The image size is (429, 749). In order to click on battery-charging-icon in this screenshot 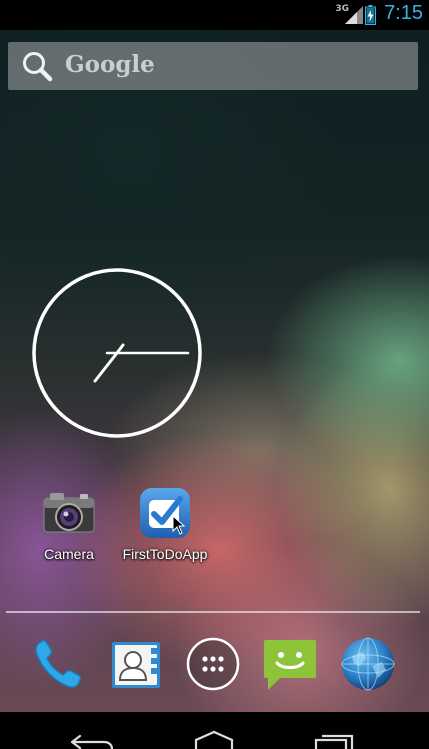, I will do `click(370, 15)`.